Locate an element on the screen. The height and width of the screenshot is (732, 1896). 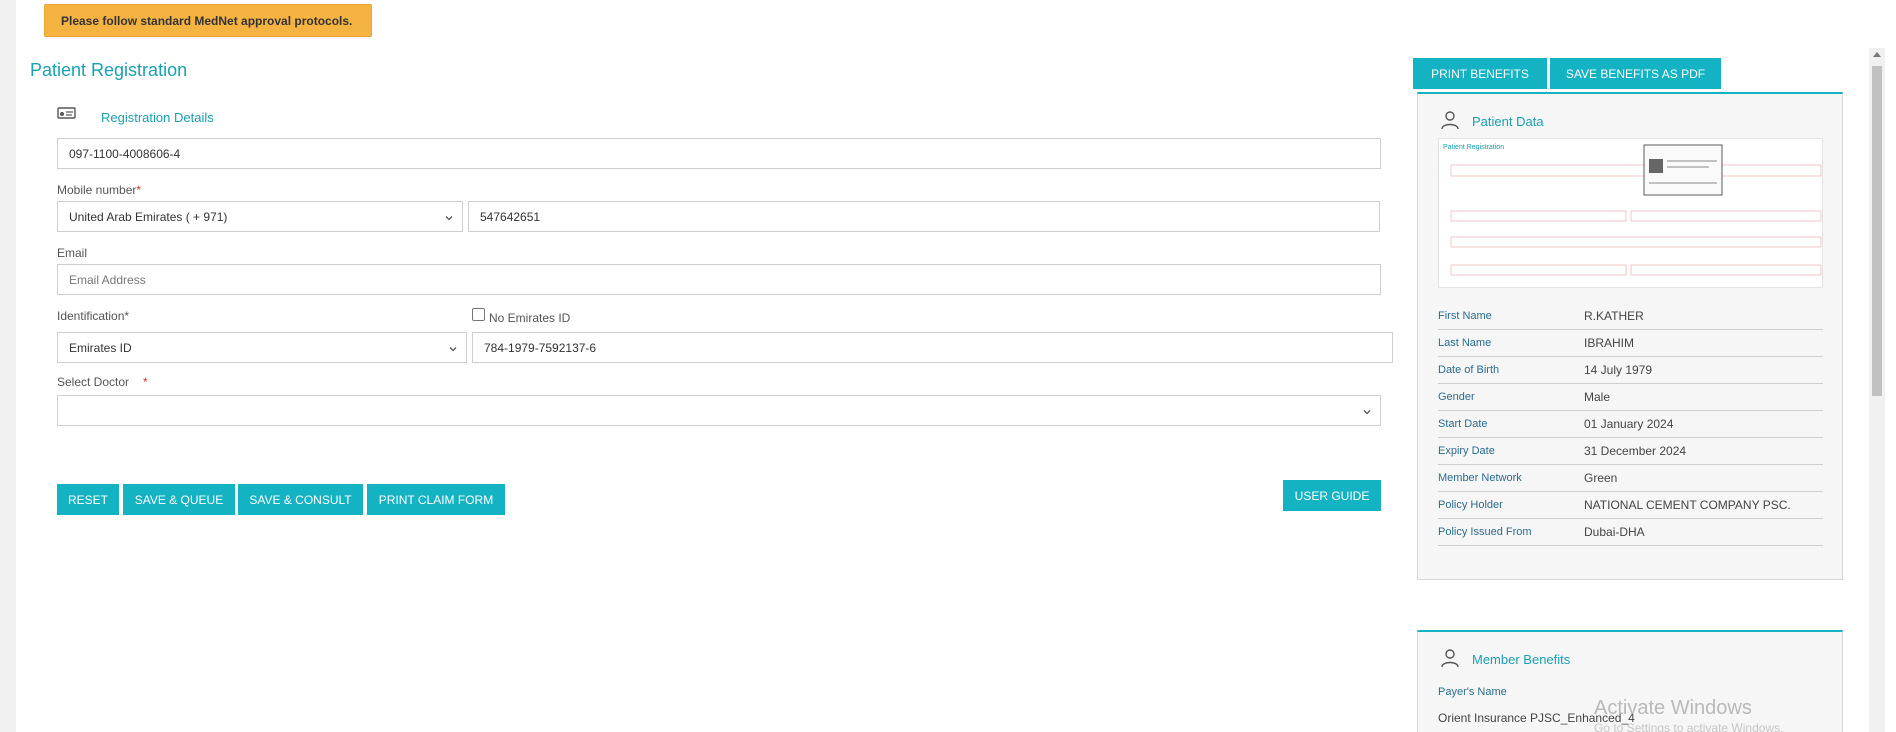
mobile-number-label: Mobile number* is located at coordinates (99, 190).